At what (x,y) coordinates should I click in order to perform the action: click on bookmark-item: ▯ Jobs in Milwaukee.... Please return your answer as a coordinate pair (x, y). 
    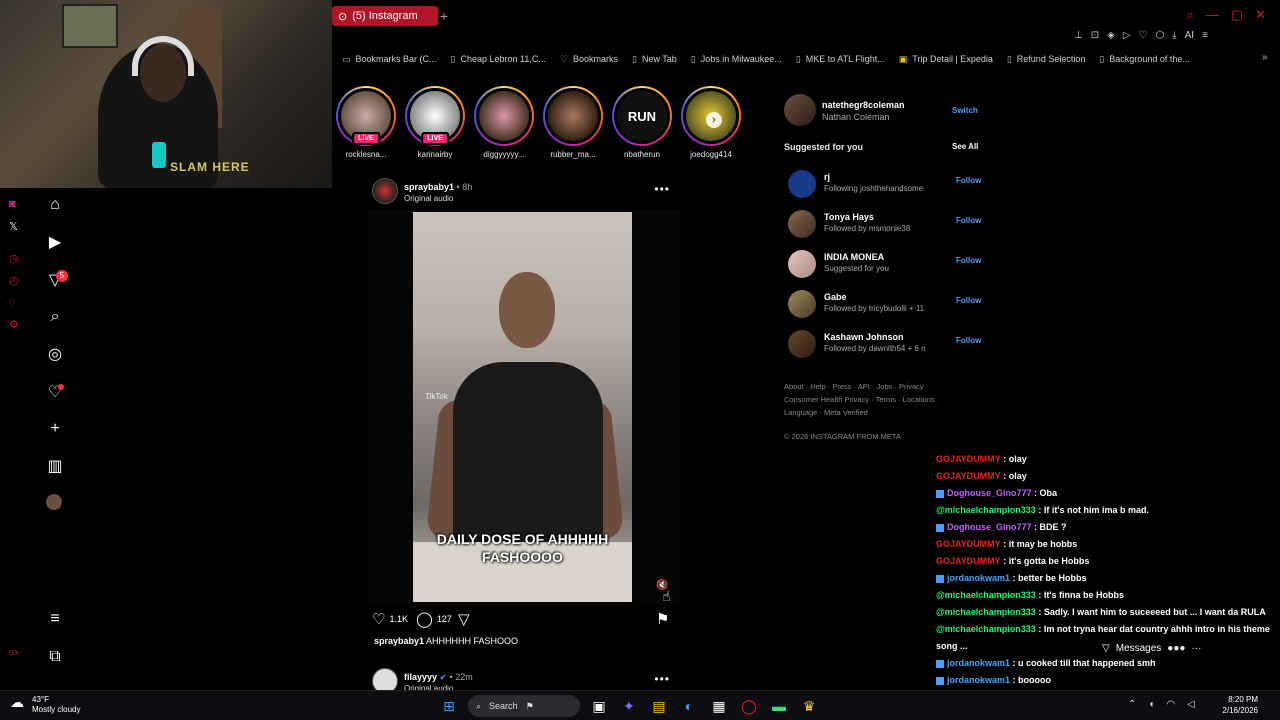
    Looking at the image, I should click on (736, 59).